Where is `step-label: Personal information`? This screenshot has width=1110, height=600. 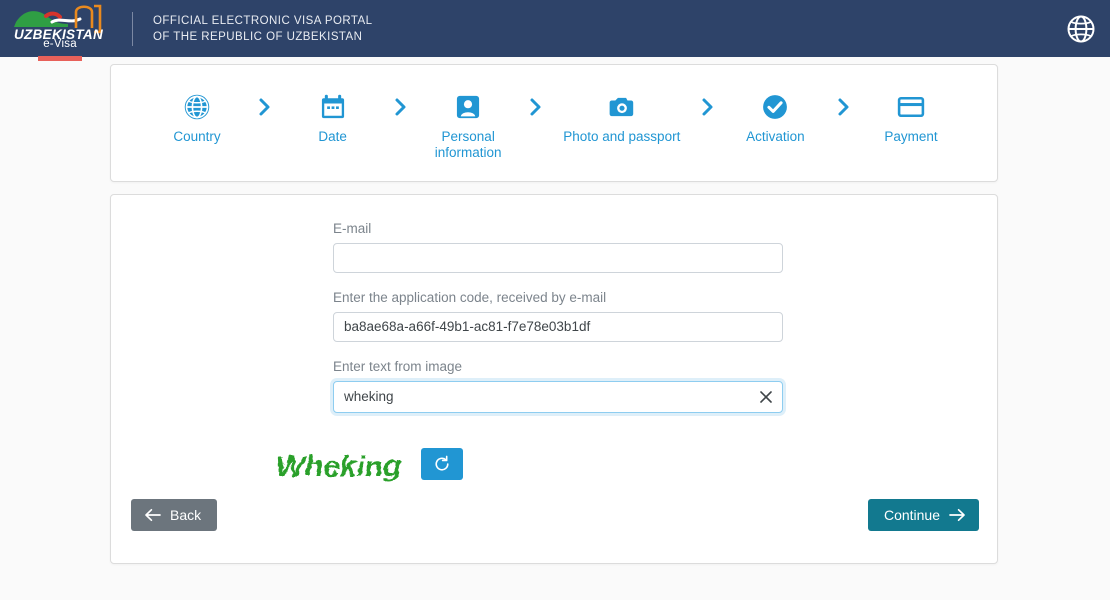 step-label: Personal information is located at coordinates (468, 144).